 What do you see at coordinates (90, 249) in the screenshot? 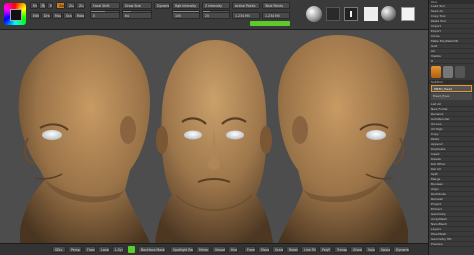
I see `floor-button: Floor` at bounding box center [90, 249].